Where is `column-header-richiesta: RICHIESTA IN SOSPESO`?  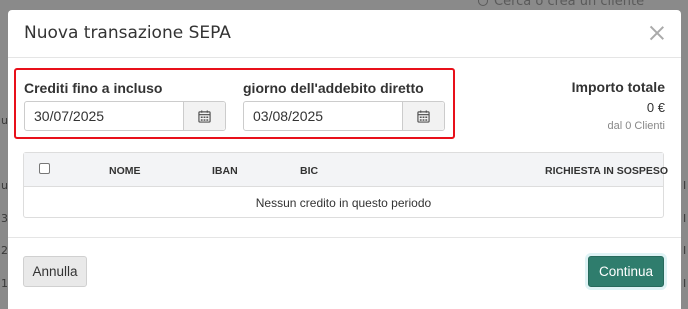 column-header-richiesta: RICHIESTA IN SOSPESO is located at coordinates (607, 171).